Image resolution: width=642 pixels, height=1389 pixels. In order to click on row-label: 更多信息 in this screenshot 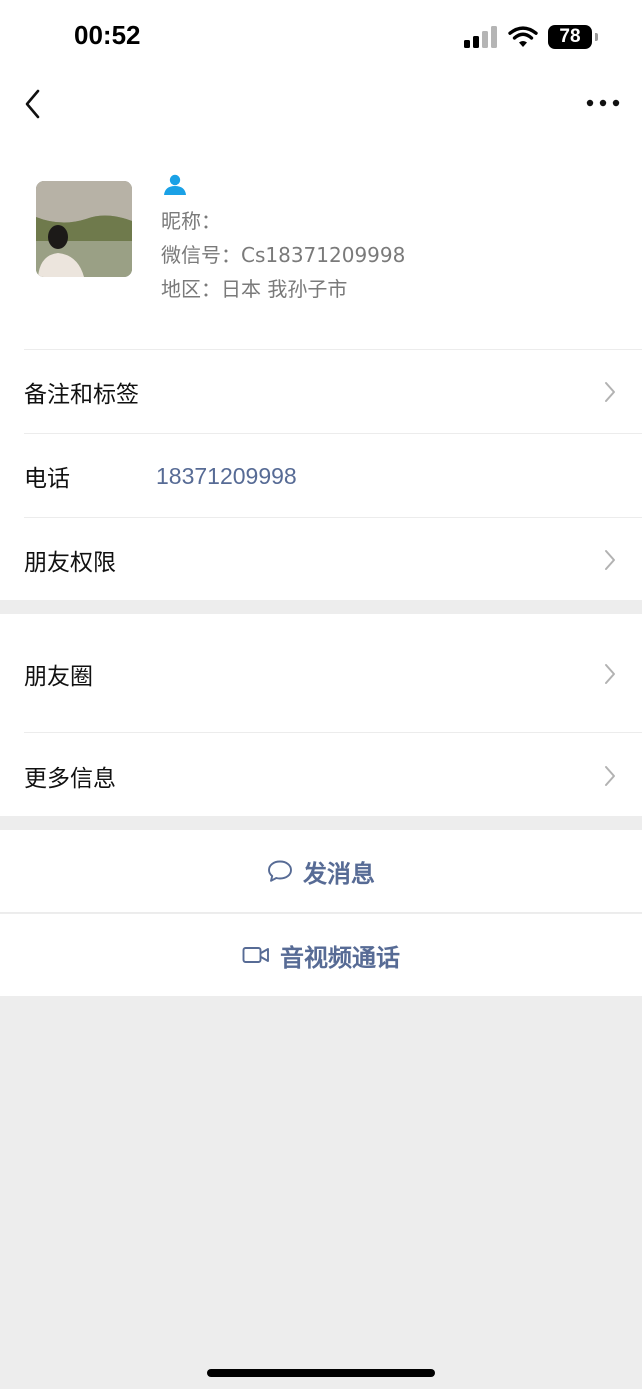, I will do `click(70, 779)`.